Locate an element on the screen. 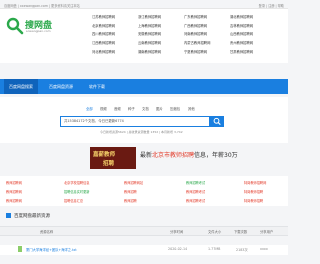 Image resolution: width=320 pixels, height=264 pixels. header-link: 甘肃教师招聘网 is located at coordinates (252, 52).